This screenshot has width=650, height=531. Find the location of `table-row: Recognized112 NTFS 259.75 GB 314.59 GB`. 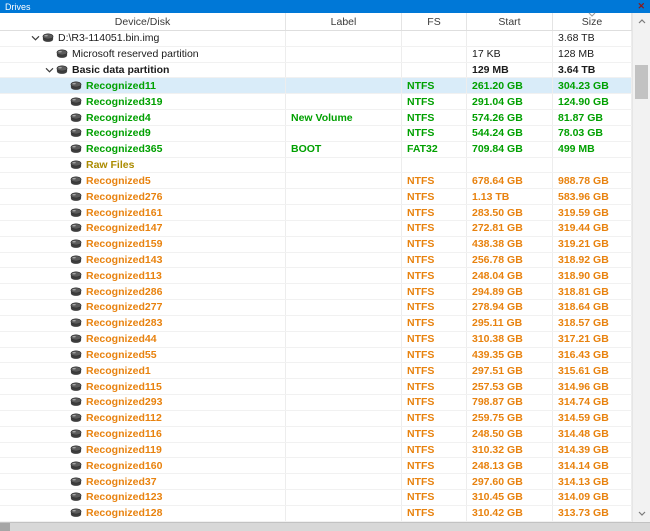

table-row: Recognized112 NTFS 259.75 GB 314.59 GB is located at coordinates (316, 418).